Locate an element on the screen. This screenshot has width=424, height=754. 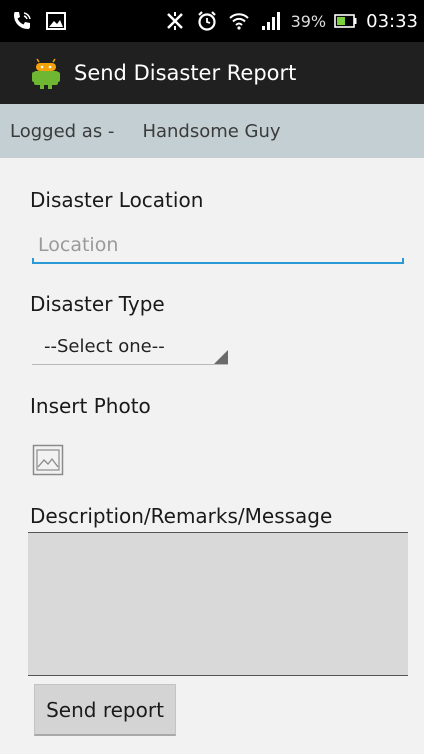
description-bottom-border is located at coordinates (218, 675).